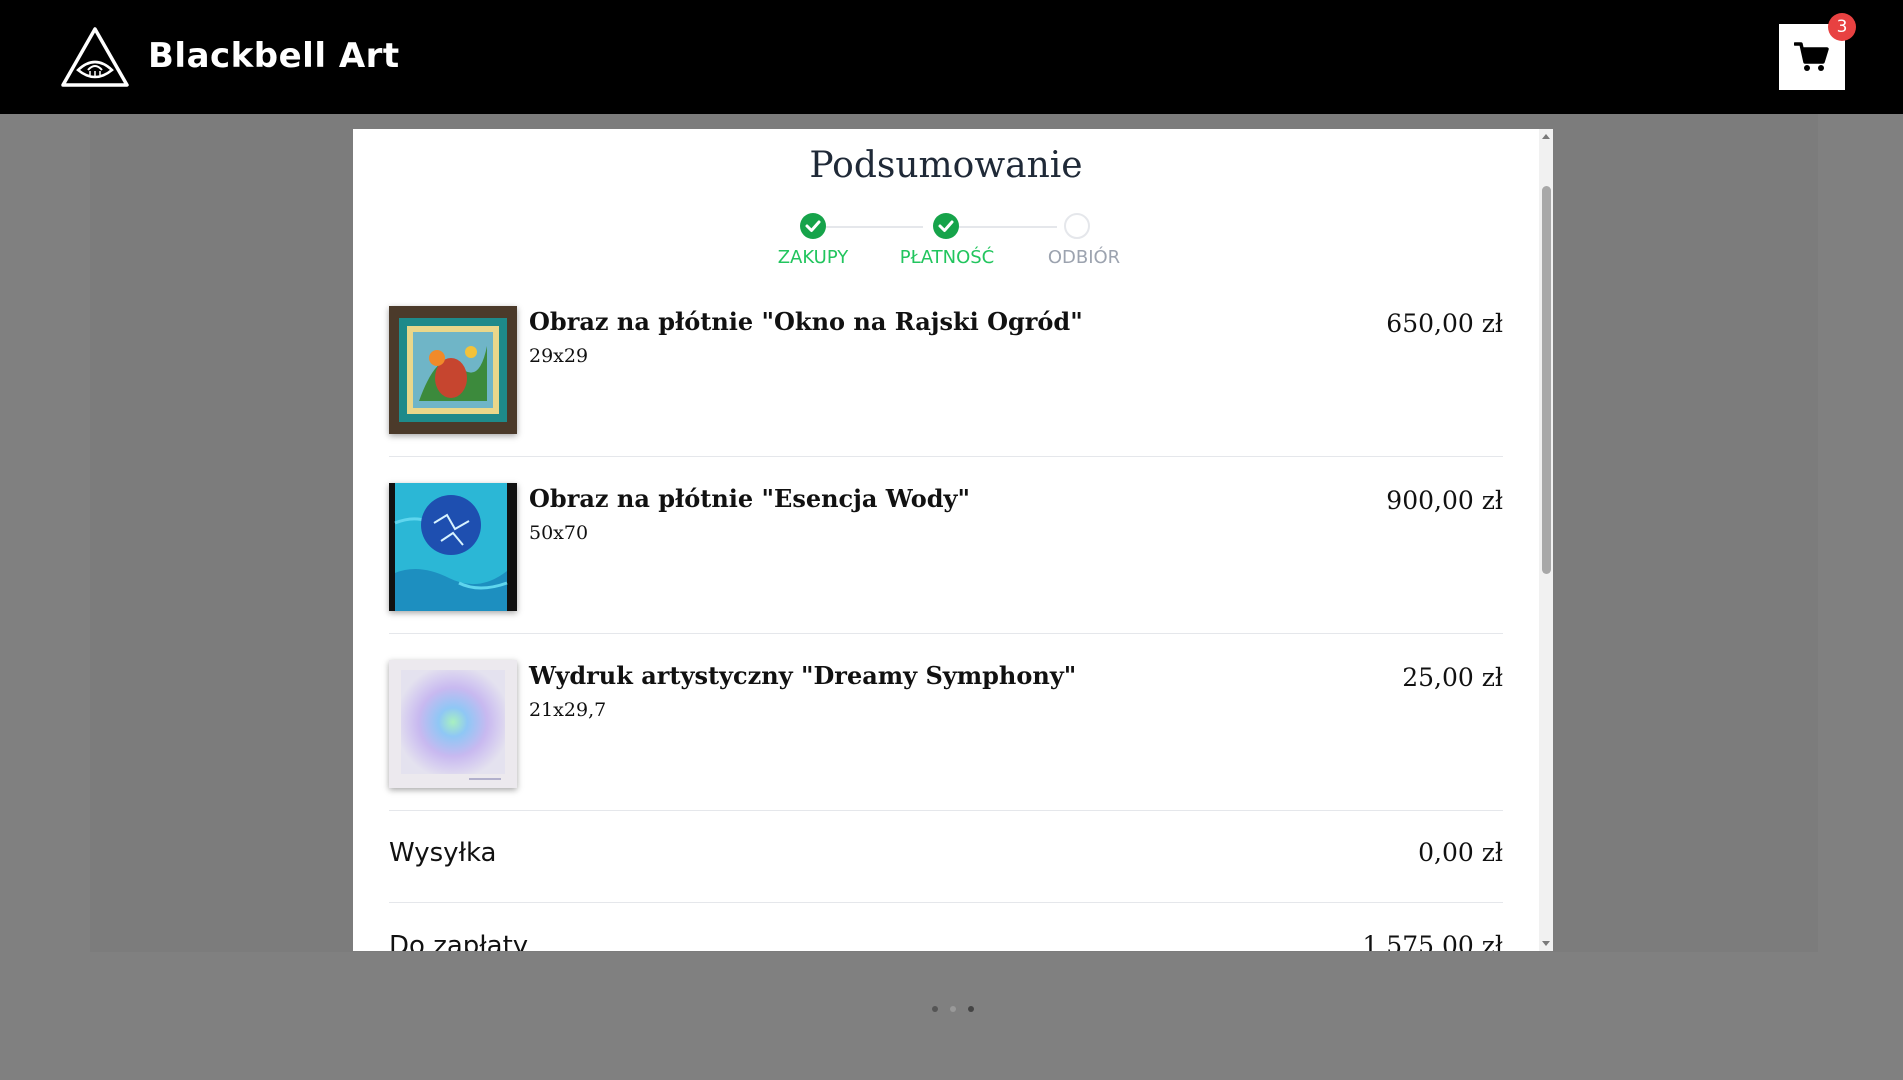  I want to click on item-price: 900,00 zł, so click(1444, 500).